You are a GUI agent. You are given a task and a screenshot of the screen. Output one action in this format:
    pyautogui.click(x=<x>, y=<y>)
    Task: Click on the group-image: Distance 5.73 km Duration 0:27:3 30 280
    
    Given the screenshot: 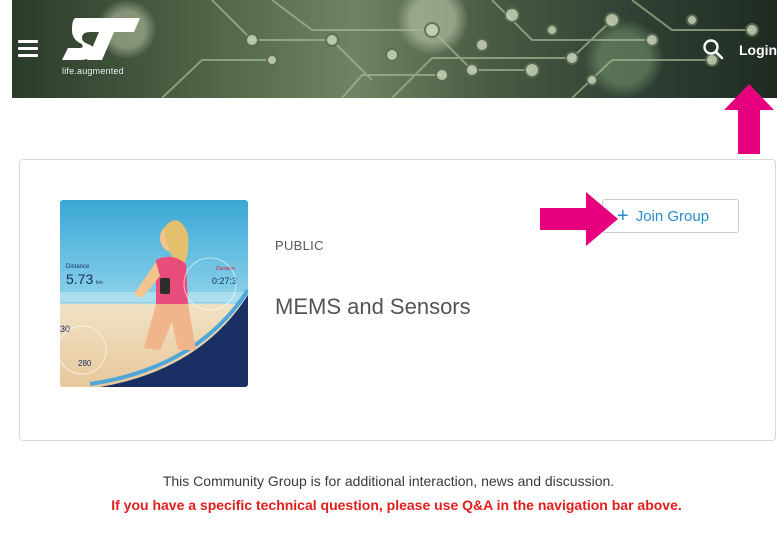 What is the action you would take?
    pyautogui.click(x=154, y=293)
    